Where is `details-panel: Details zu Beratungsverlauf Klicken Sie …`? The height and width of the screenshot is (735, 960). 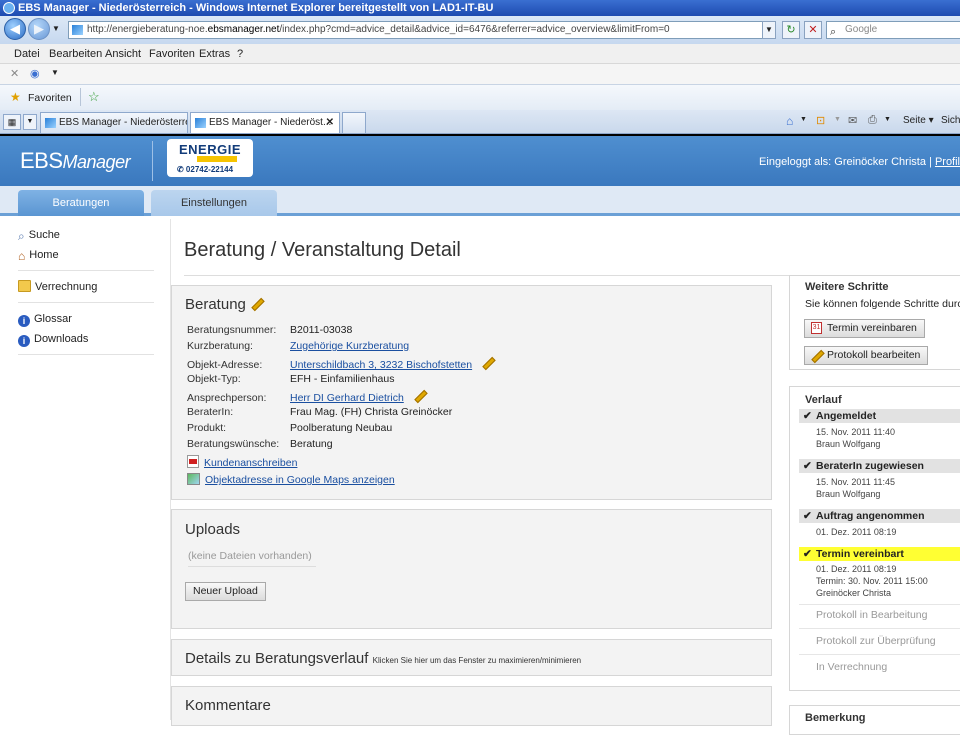 details-panel: Details zu Beratungsverlauf Klicken Sie … is located at coordinates (471, 657).